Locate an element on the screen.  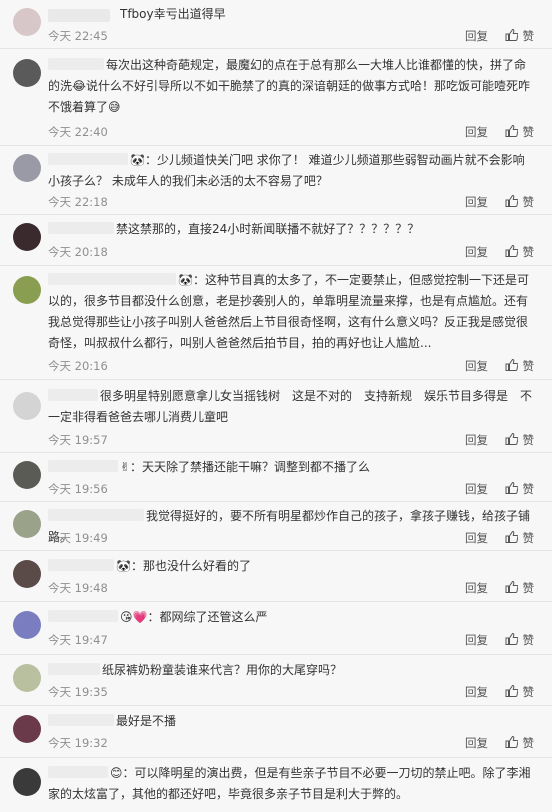
comment-item: 🐼：那也没什么好看的了 今天 19:48 回复 赞 is located at coordinates (276, 576).